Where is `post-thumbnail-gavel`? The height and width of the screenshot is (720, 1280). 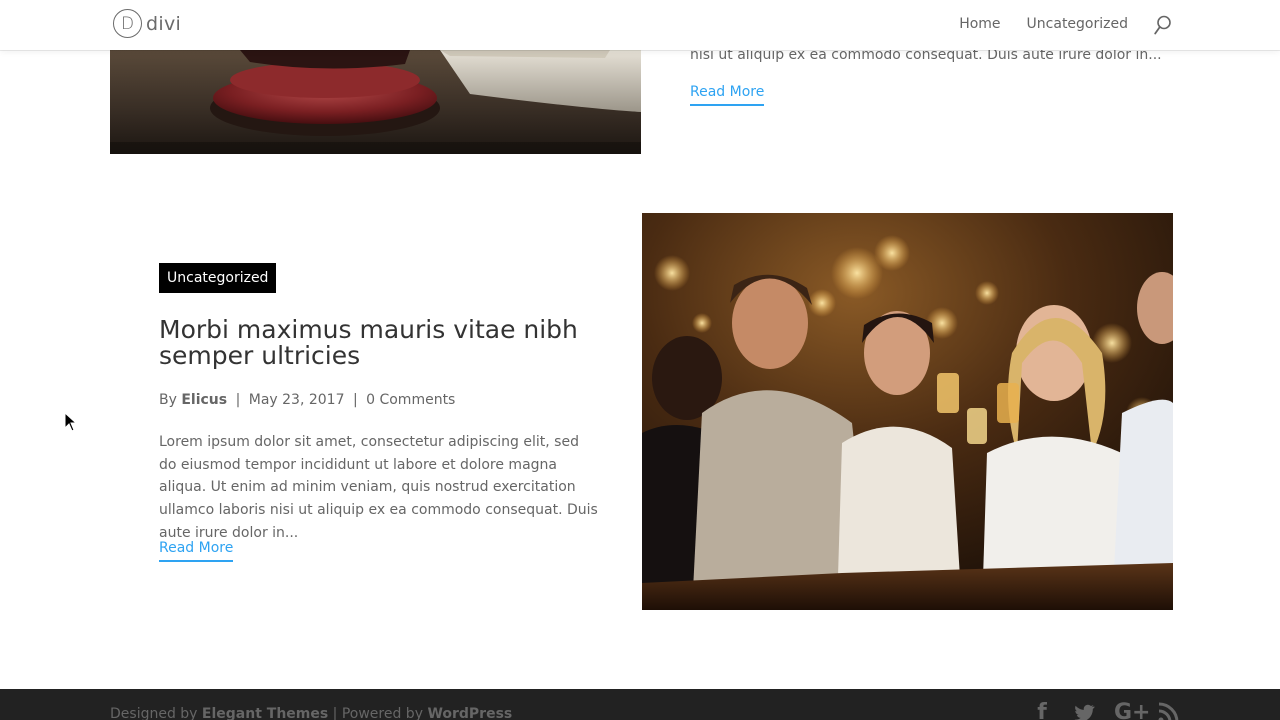
post-thumbnail-gavel is located at coordinates (375, 102).